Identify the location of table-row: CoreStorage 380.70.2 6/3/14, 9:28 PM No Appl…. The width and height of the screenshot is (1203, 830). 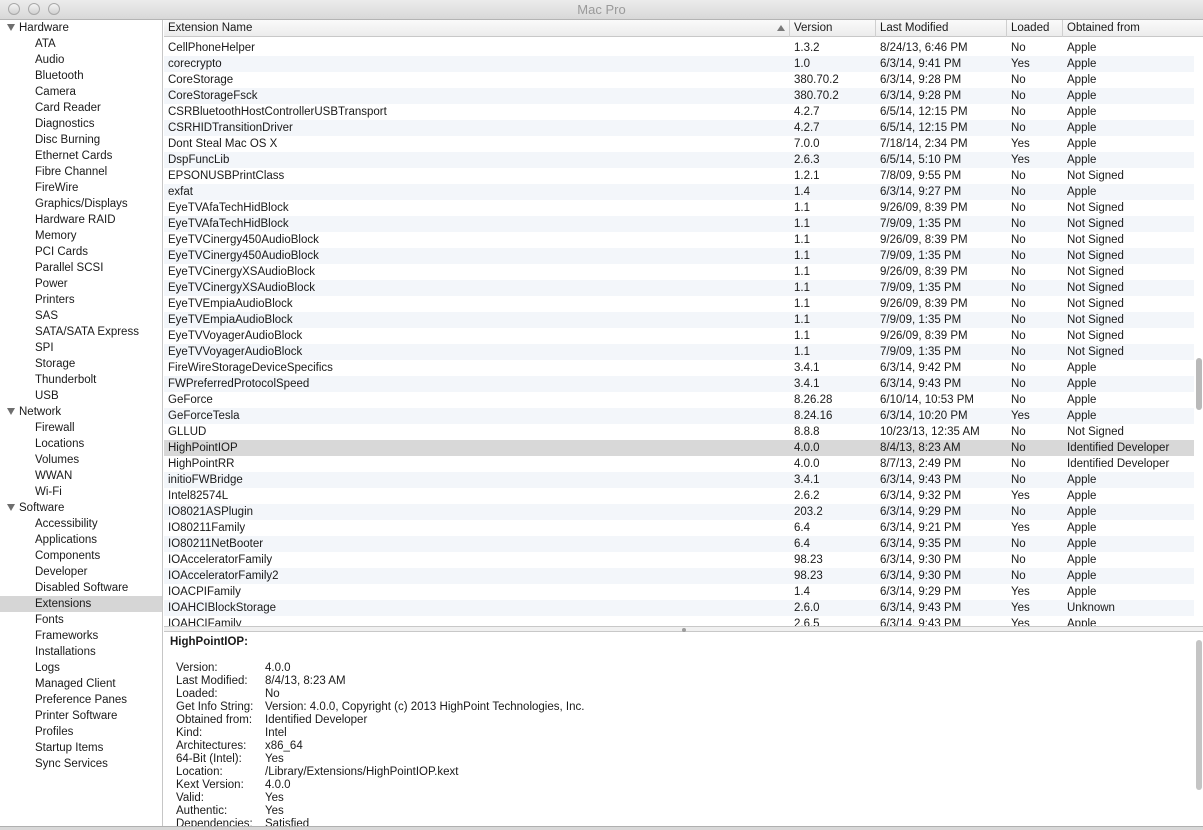
(679, 80).